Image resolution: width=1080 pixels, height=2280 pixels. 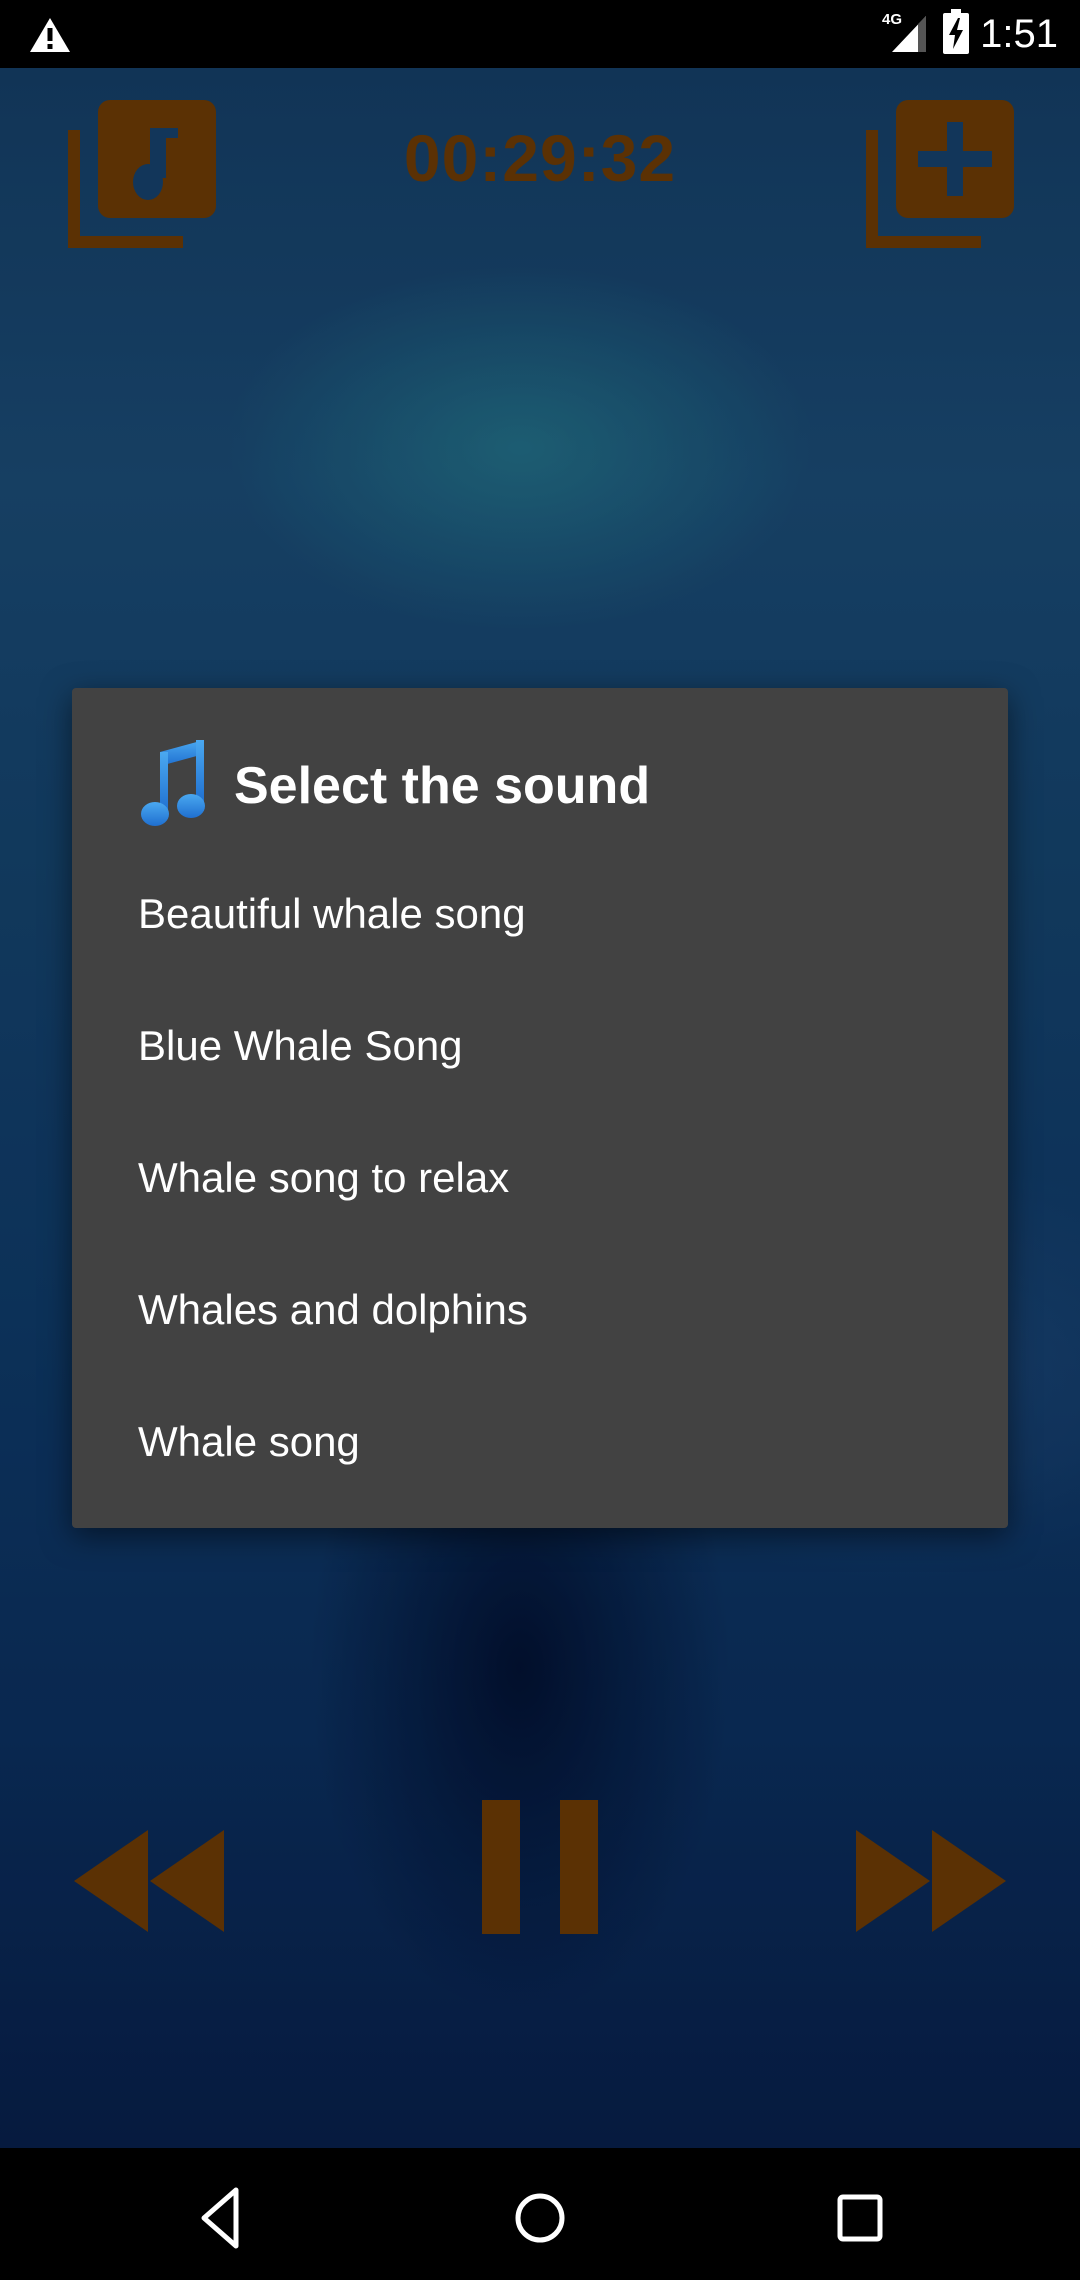 What do you see at coordinates (540, 1178) in the screenshot?
I see `sound-option: Whale song to relax` at bounding box center [540, 1178].